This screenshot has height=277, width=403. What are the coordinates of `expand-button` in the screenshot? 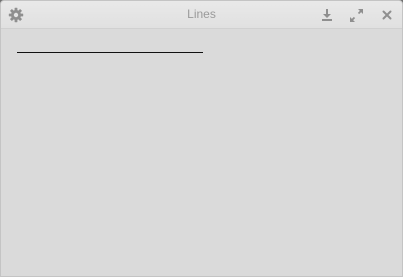 It's located at (356, 15).